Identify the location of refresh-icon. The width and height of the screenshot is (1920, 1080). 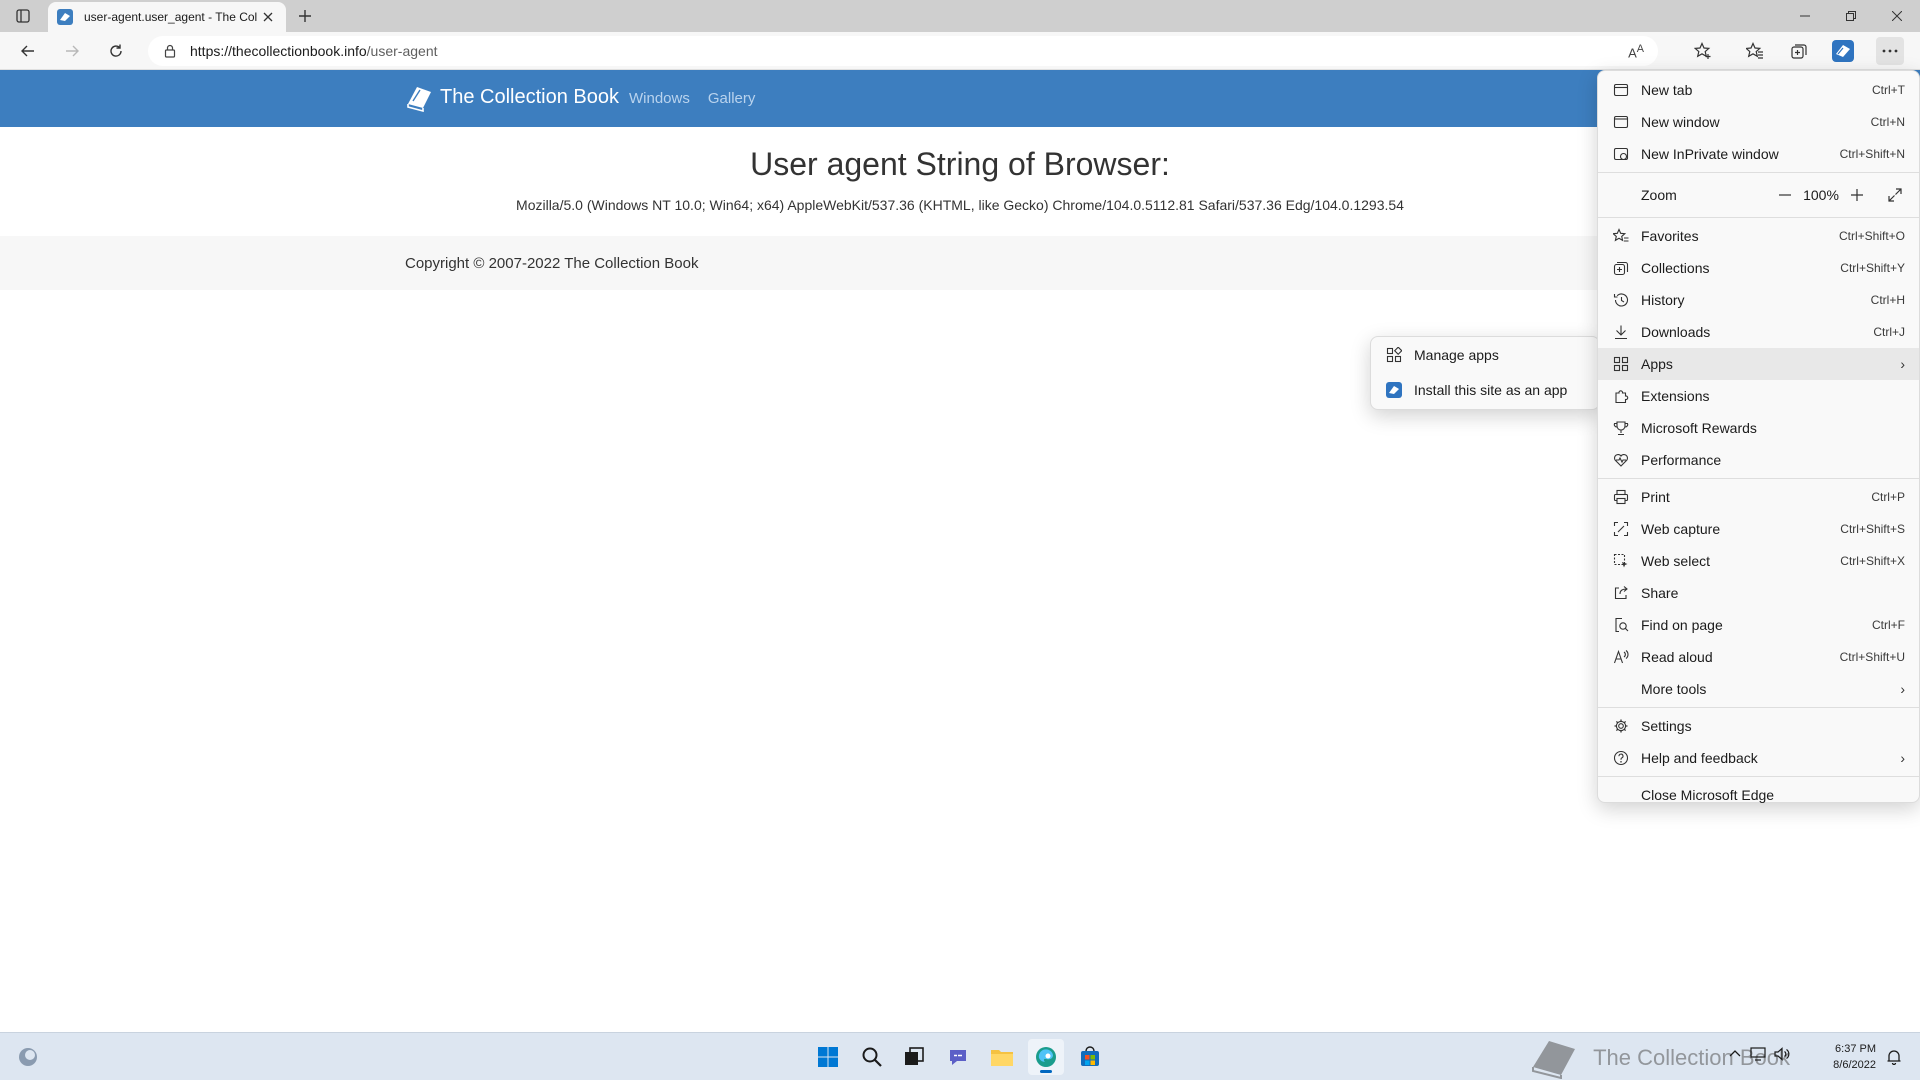
(116, 50).